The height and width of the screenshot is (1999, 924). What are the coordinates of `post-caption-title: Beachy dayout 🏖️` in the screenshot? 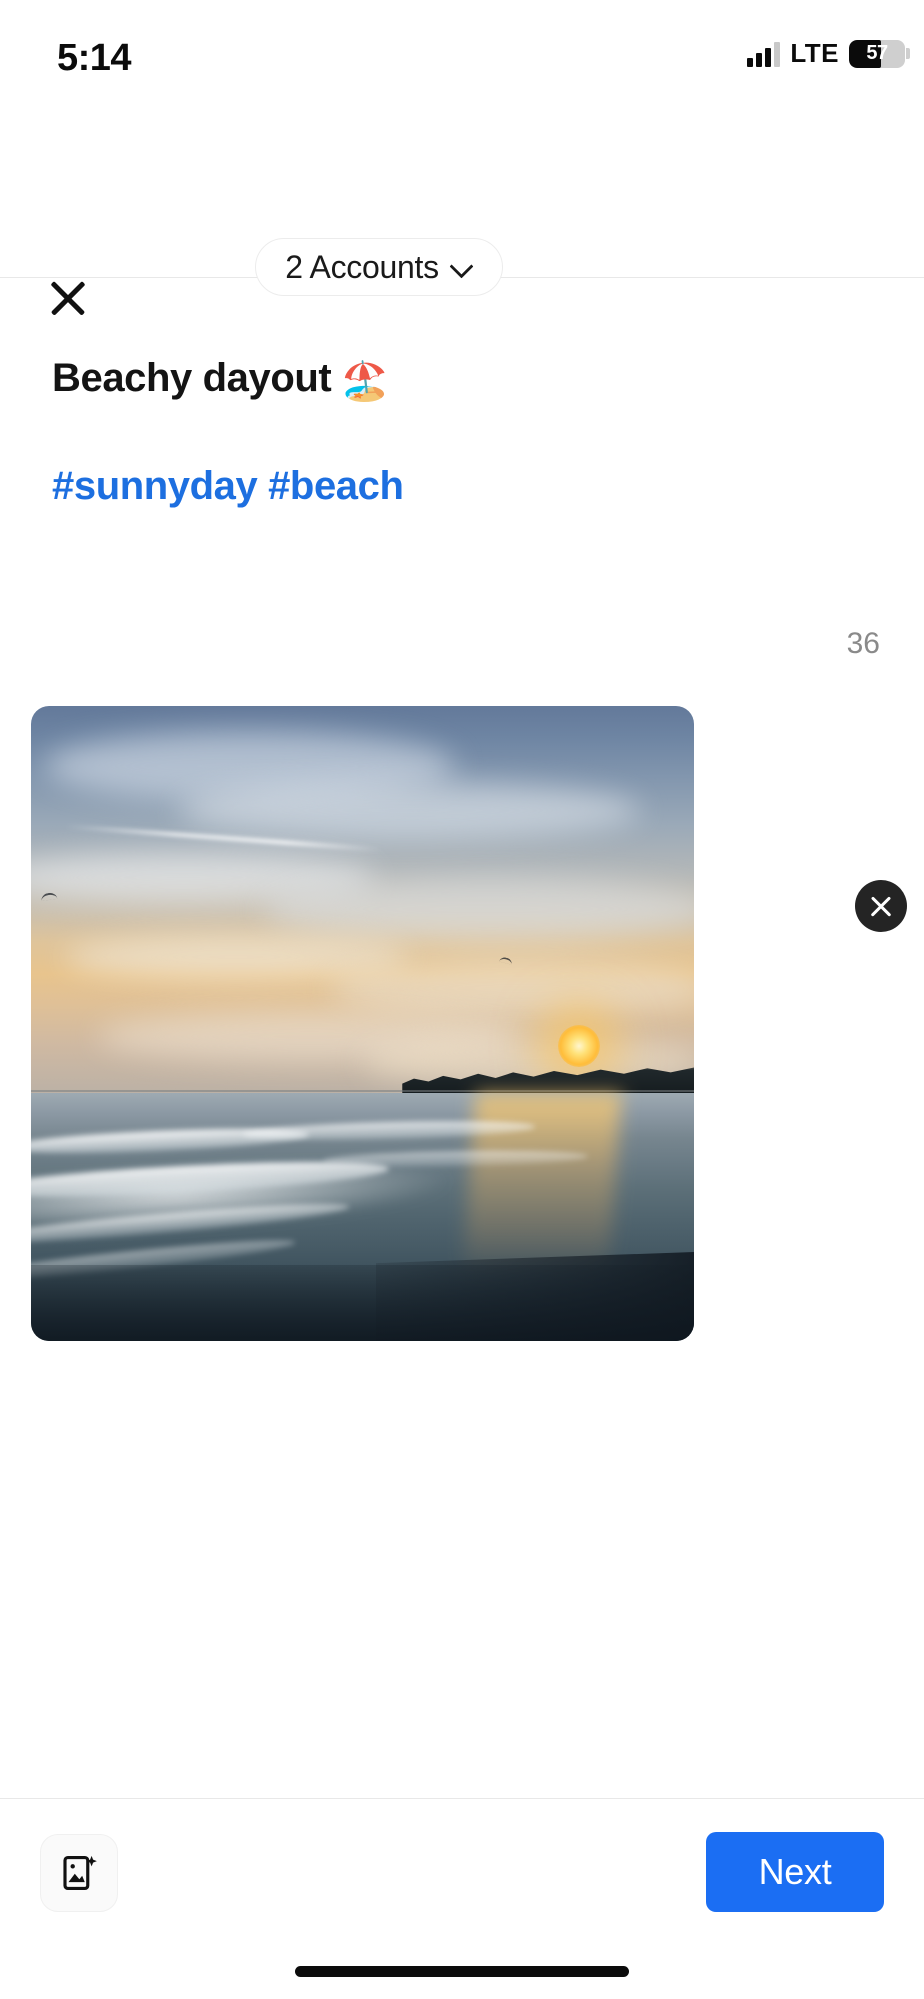 It's located at (220, 380).